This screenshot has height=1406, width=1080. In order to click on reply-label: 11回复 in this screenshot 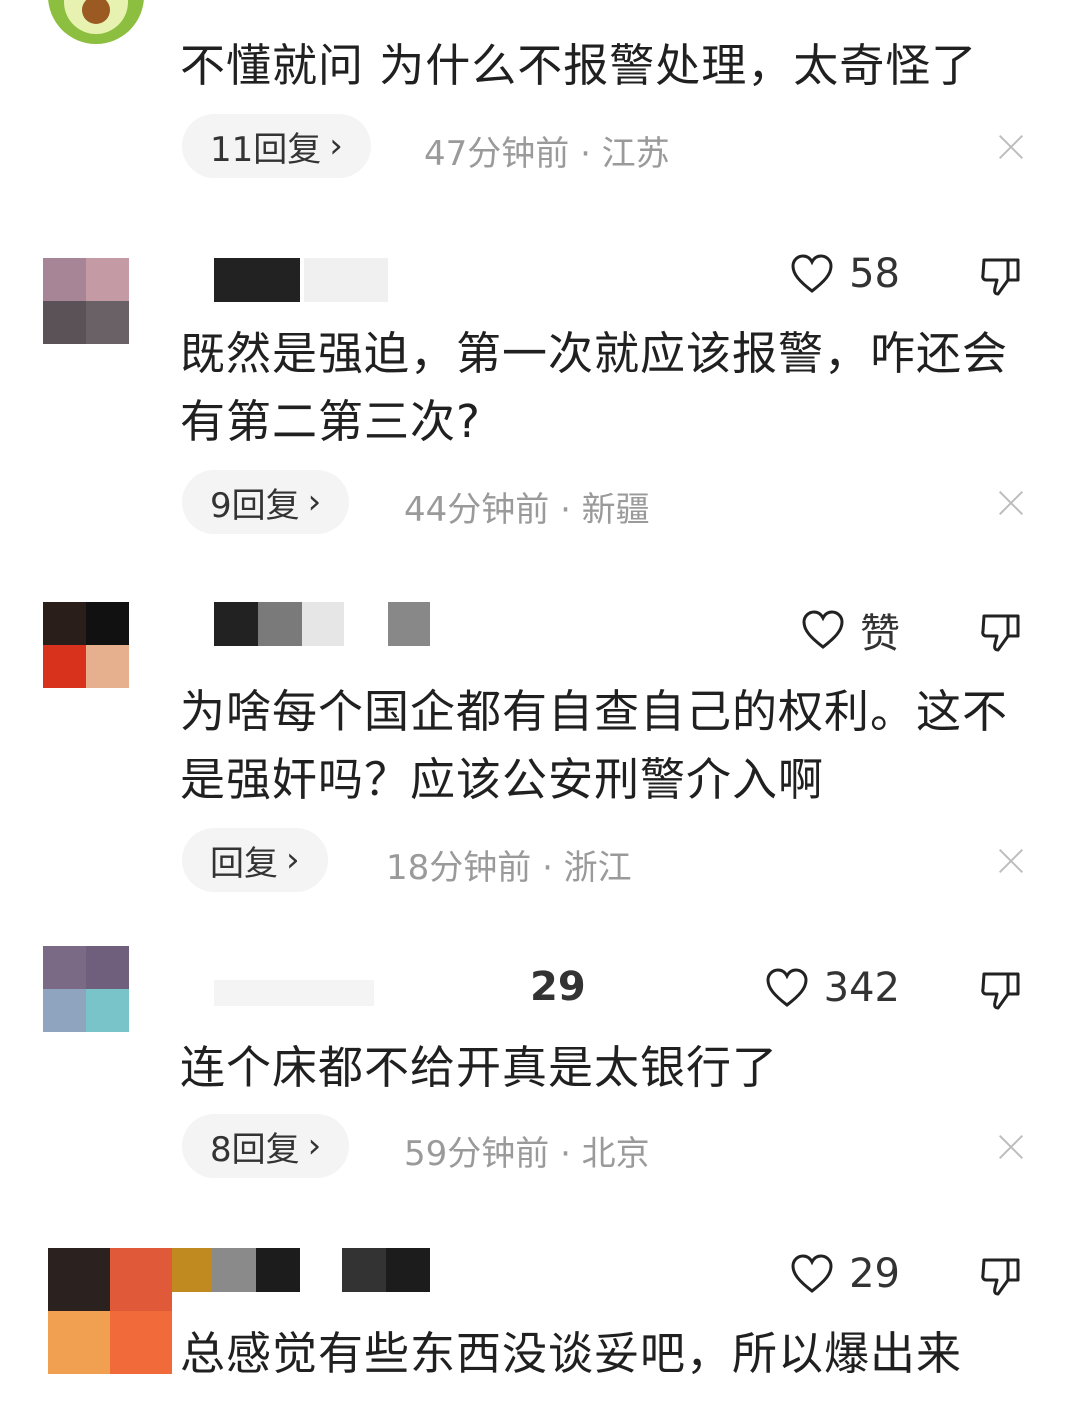, I will do `click(266, 149)`.